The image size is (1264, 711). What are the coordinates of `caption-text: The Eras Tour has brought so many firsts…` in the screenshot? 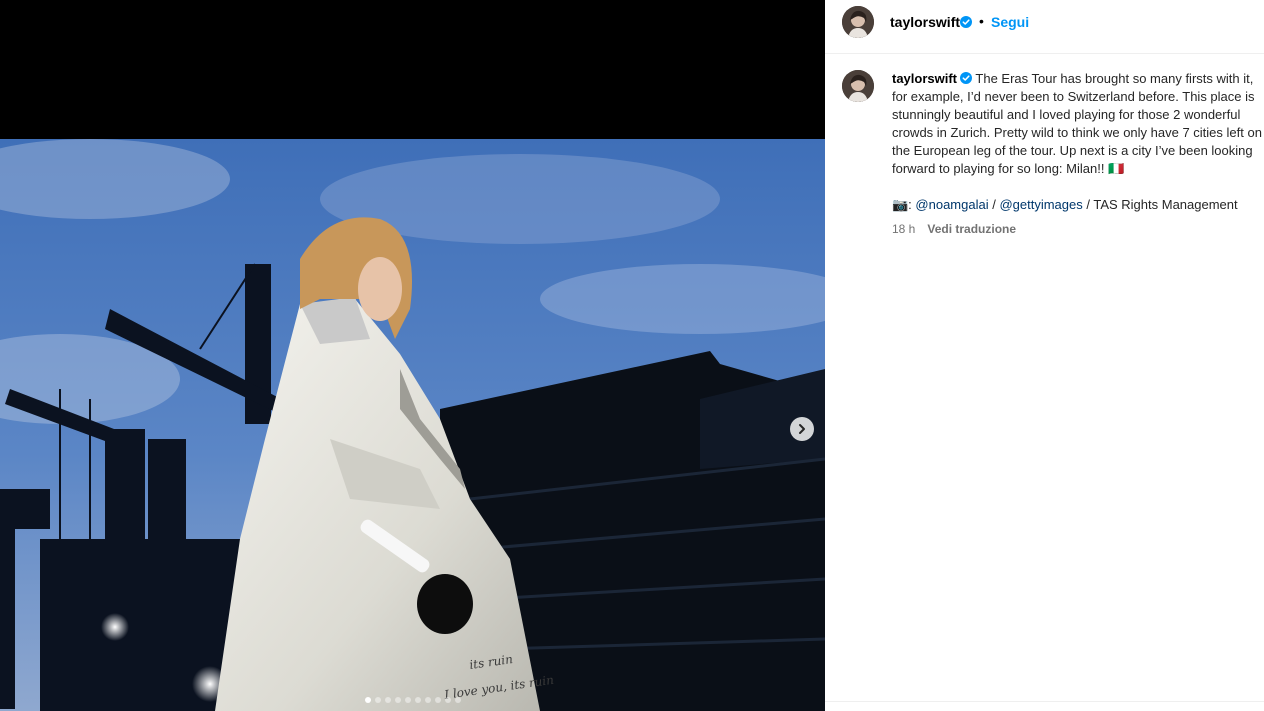 It's located at (1077, 123).